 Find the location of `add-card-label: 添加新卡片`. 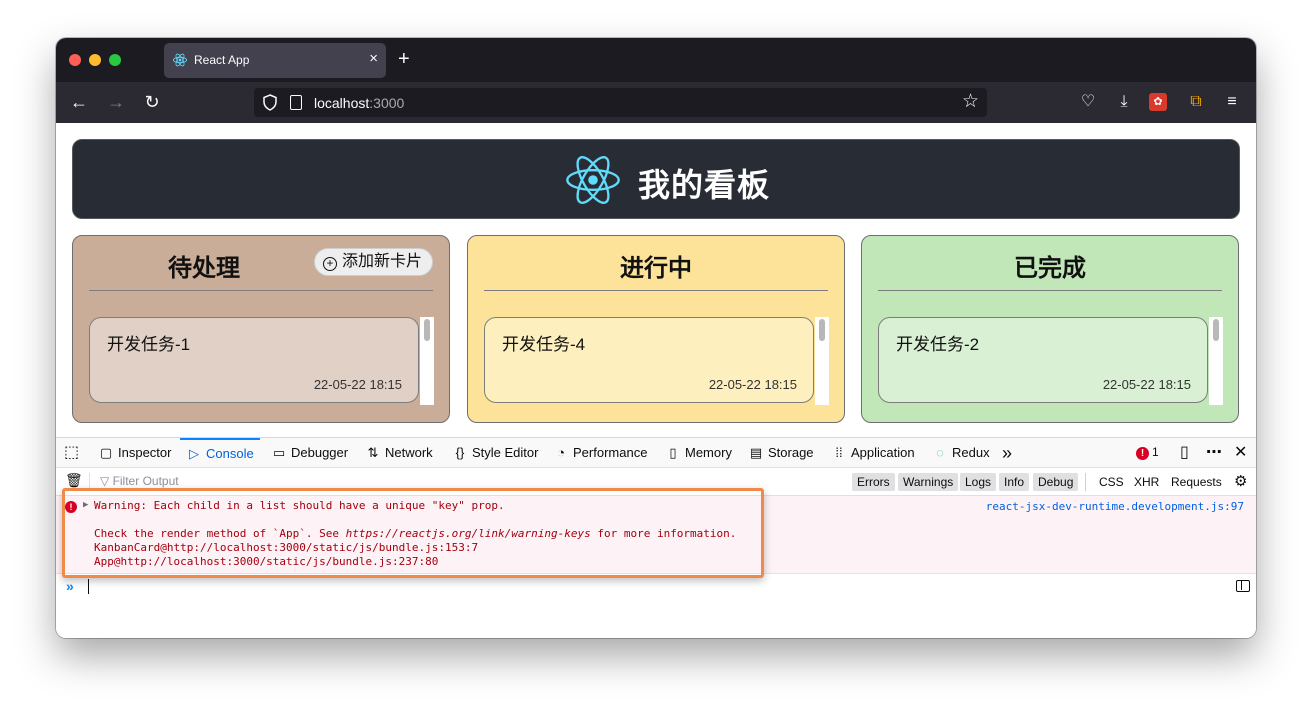

add-card-label: 添加新卡片 is located at coordinates (381, 261).